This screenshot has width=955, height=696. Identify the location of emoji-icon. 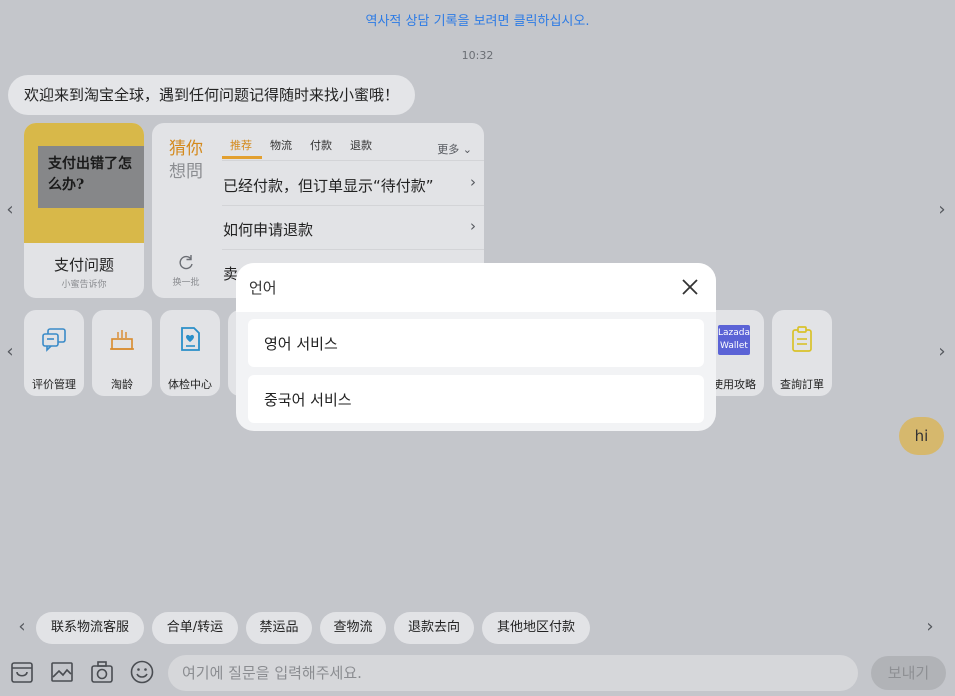
(142, 672).